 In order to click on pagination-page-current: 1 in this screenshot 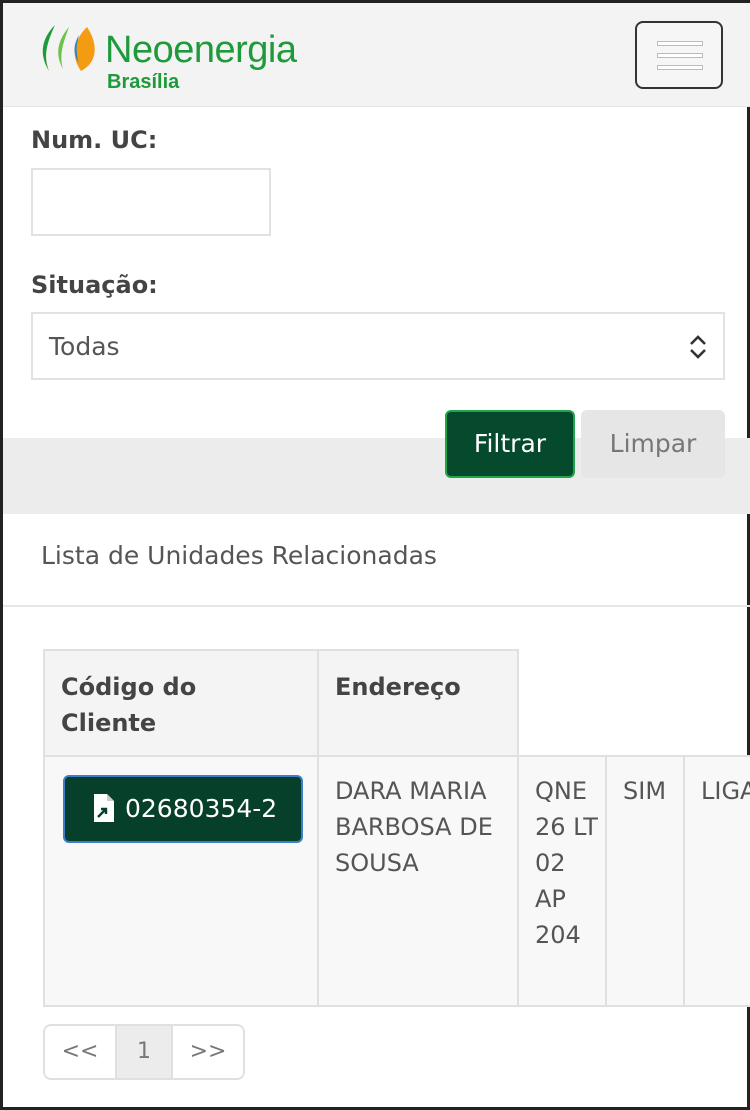, I will do `click(145, 1052)`.